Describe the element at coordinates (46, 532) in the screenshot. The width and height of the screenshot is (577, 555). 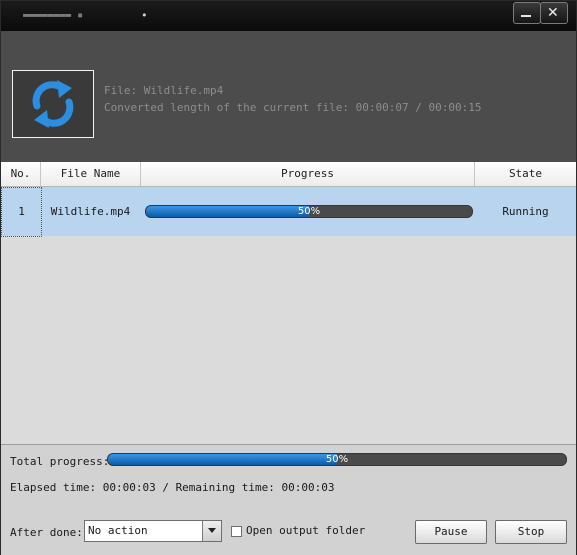
I see `after-done-label: After done:` at that location.